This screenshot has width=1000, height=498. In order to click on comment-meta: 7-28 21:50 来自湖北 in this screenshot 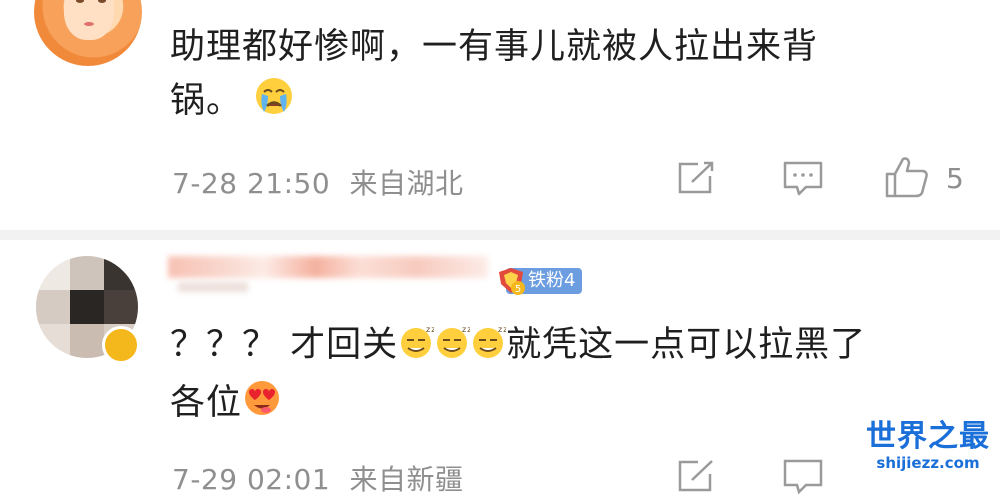, I will do `click(318, 182)`.